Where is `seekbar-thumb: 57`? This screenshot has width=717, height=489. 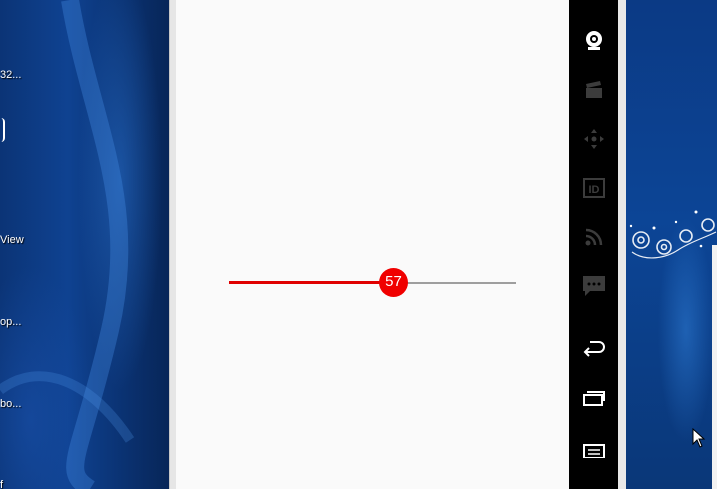
seekbar-thumb: 57 is located at coordinates (393, 282).